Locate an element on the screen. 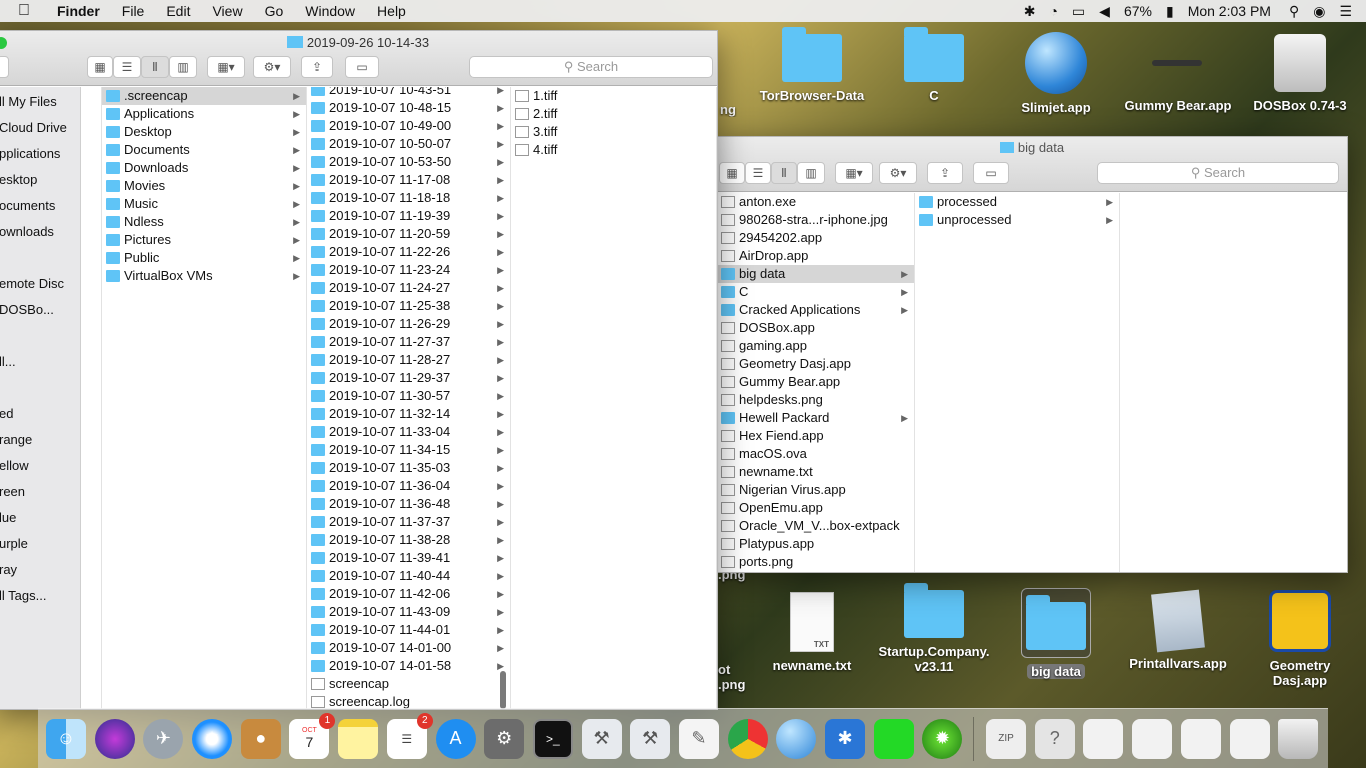  folder-row: 2019-10-07 11-44-01 ▶ is located at coordinates (408, 630).